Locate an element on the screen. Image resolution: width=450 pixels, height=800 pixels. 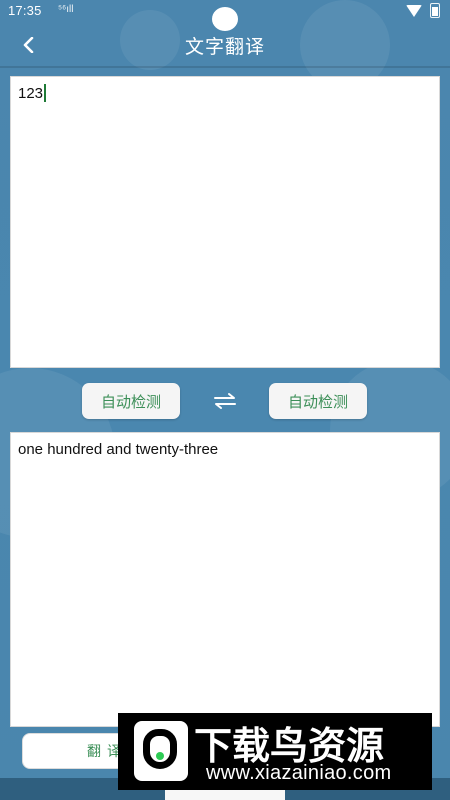
page-title: 文字翻译 is located at coordinates (224, 47).